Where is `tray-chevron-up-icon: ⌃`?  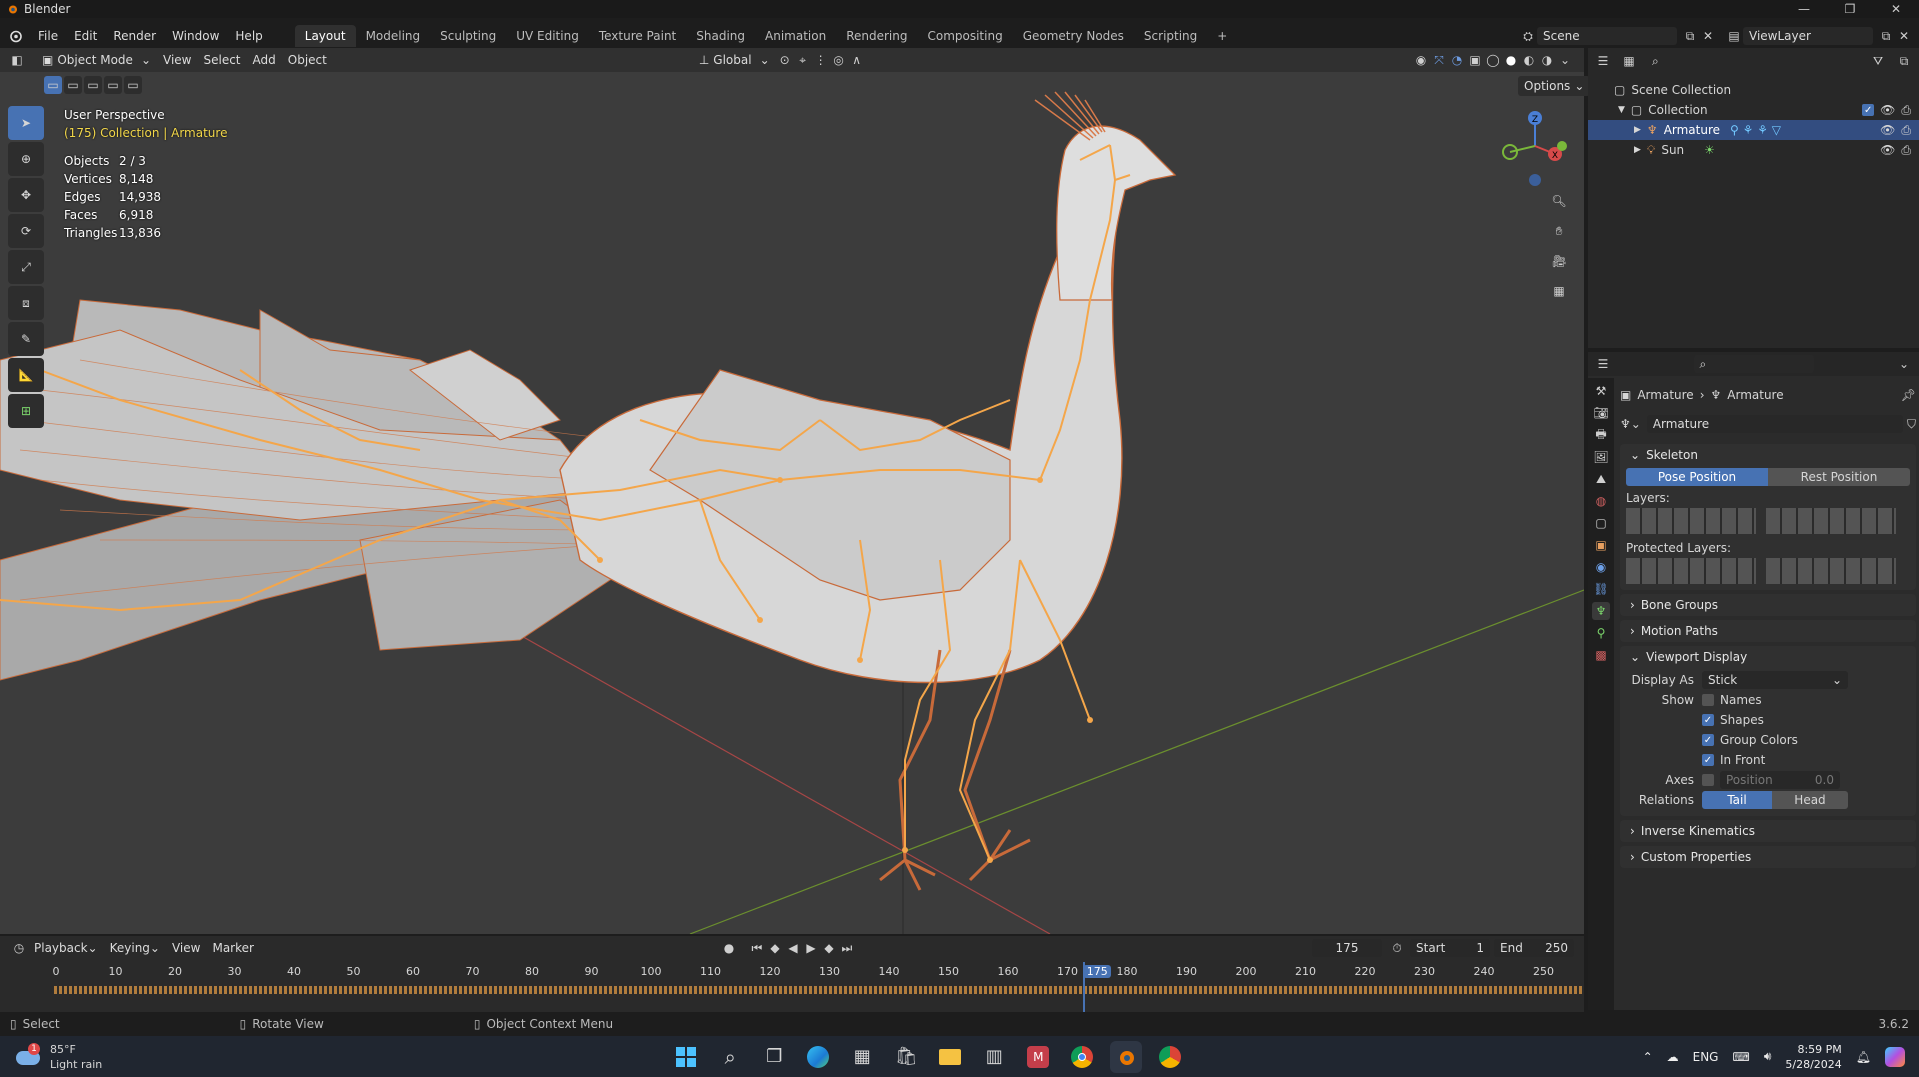 tray-chevron-up-icon: ⌃ is located at coordinates (1648, 1057).